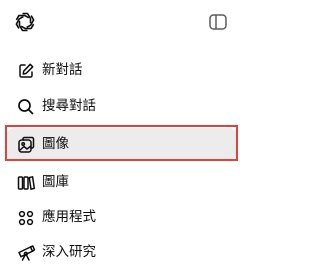 The width and height of the screenshot is (320, 269). What do you see at coordinates (122, 106) in the screenshot?
I see `sidebar-item-search-chats: 搜尋對話` at bounding box center [122, 106].